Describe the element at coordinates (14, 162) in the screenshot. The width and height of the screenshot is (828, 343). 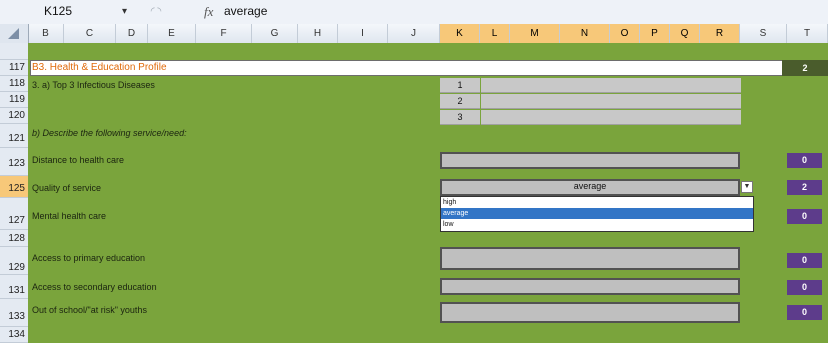
I see `row-header-123: 123` at that location.